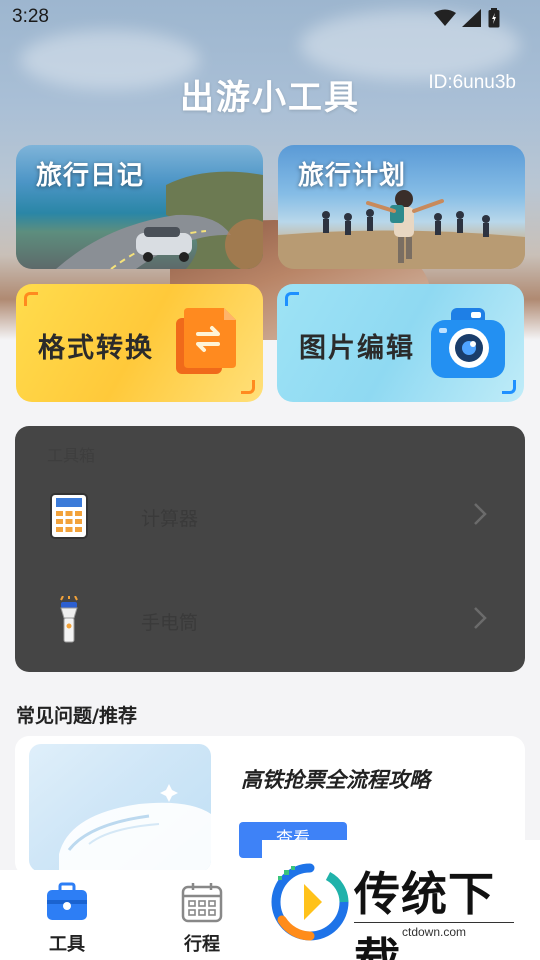 The image size is (540, 960). What do you see at coordinates (310, 902) in the screenshot?
I see `ctdown-logo-icon` at bounding box center [310, 902].